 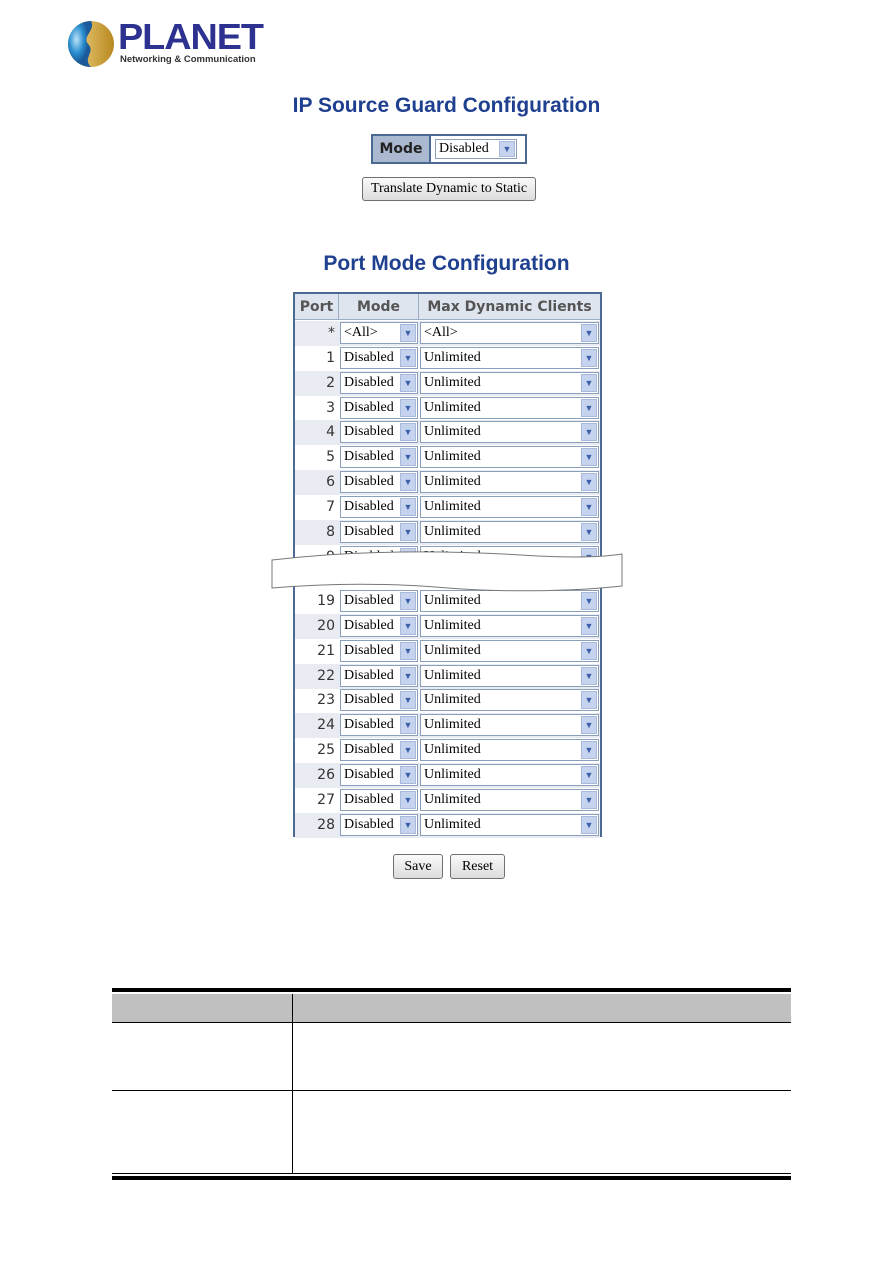 What do you see at coordinates (402, 149) in the screenshot?
I see `mode-label: Mode` at bounding box center [402, 149].